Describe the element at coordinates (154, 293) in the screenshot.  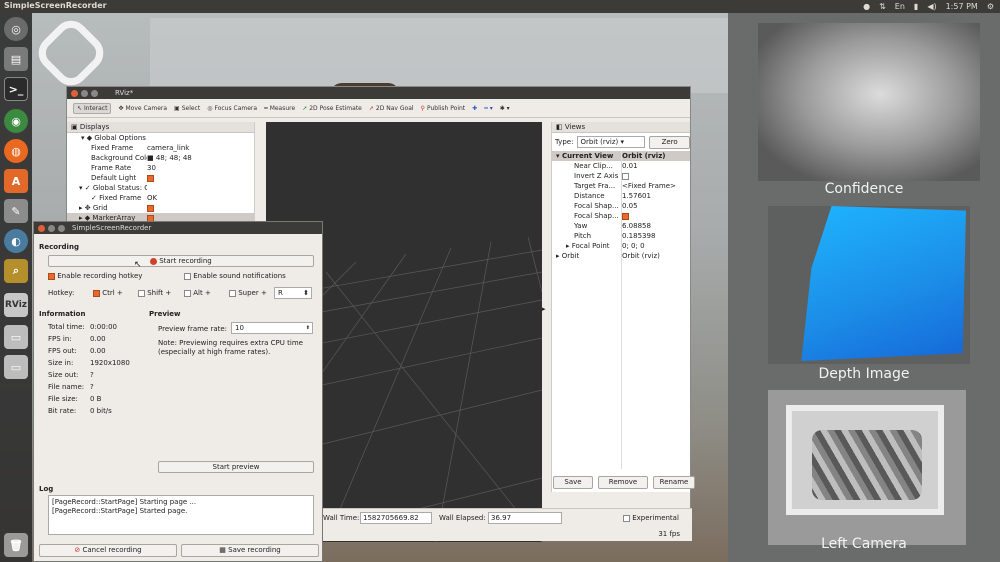
I see `shift-checkbox: Shift +` at that location.